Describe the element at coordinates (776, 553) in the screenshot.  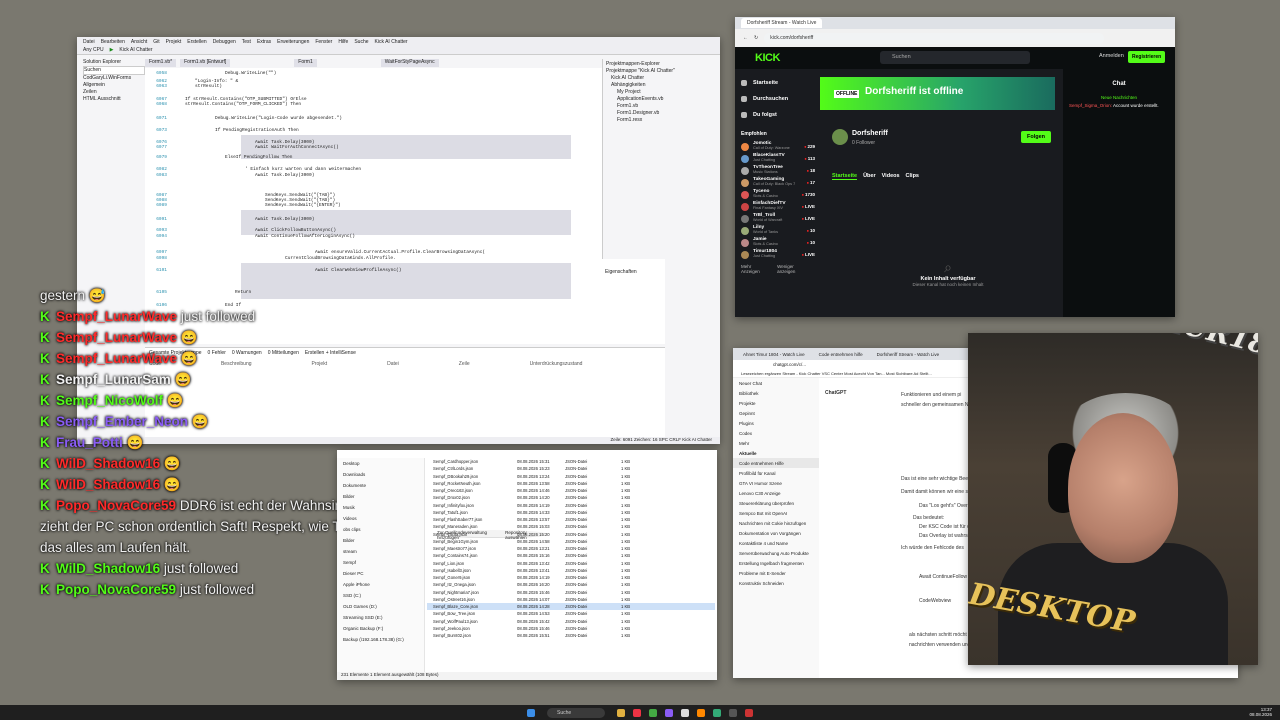
I see `sidebar-item: Serverüberwachung Auto Produkte` at that location.